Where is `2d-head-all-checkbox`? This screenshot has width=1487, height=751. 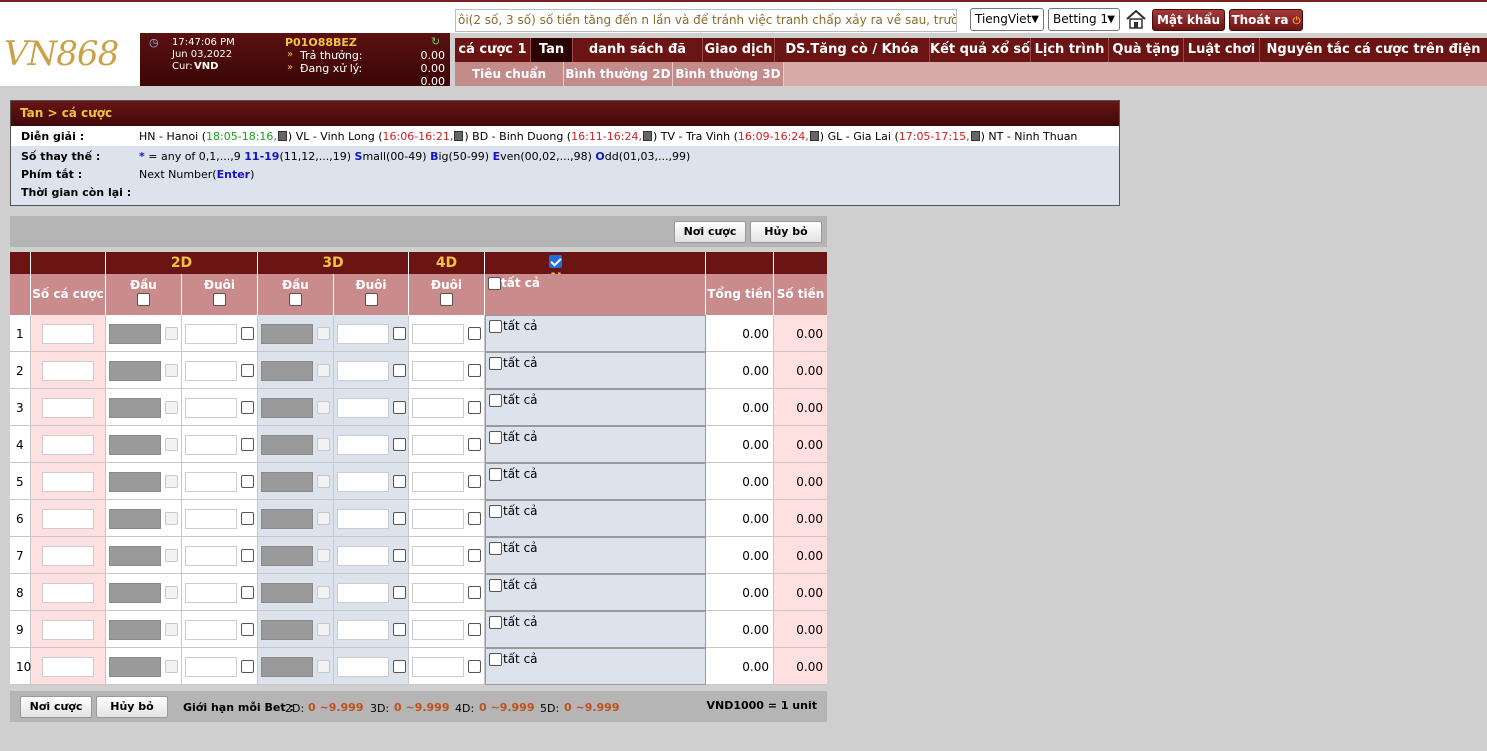
2d-head-all-checkbox is located at coordinates (143, 299).